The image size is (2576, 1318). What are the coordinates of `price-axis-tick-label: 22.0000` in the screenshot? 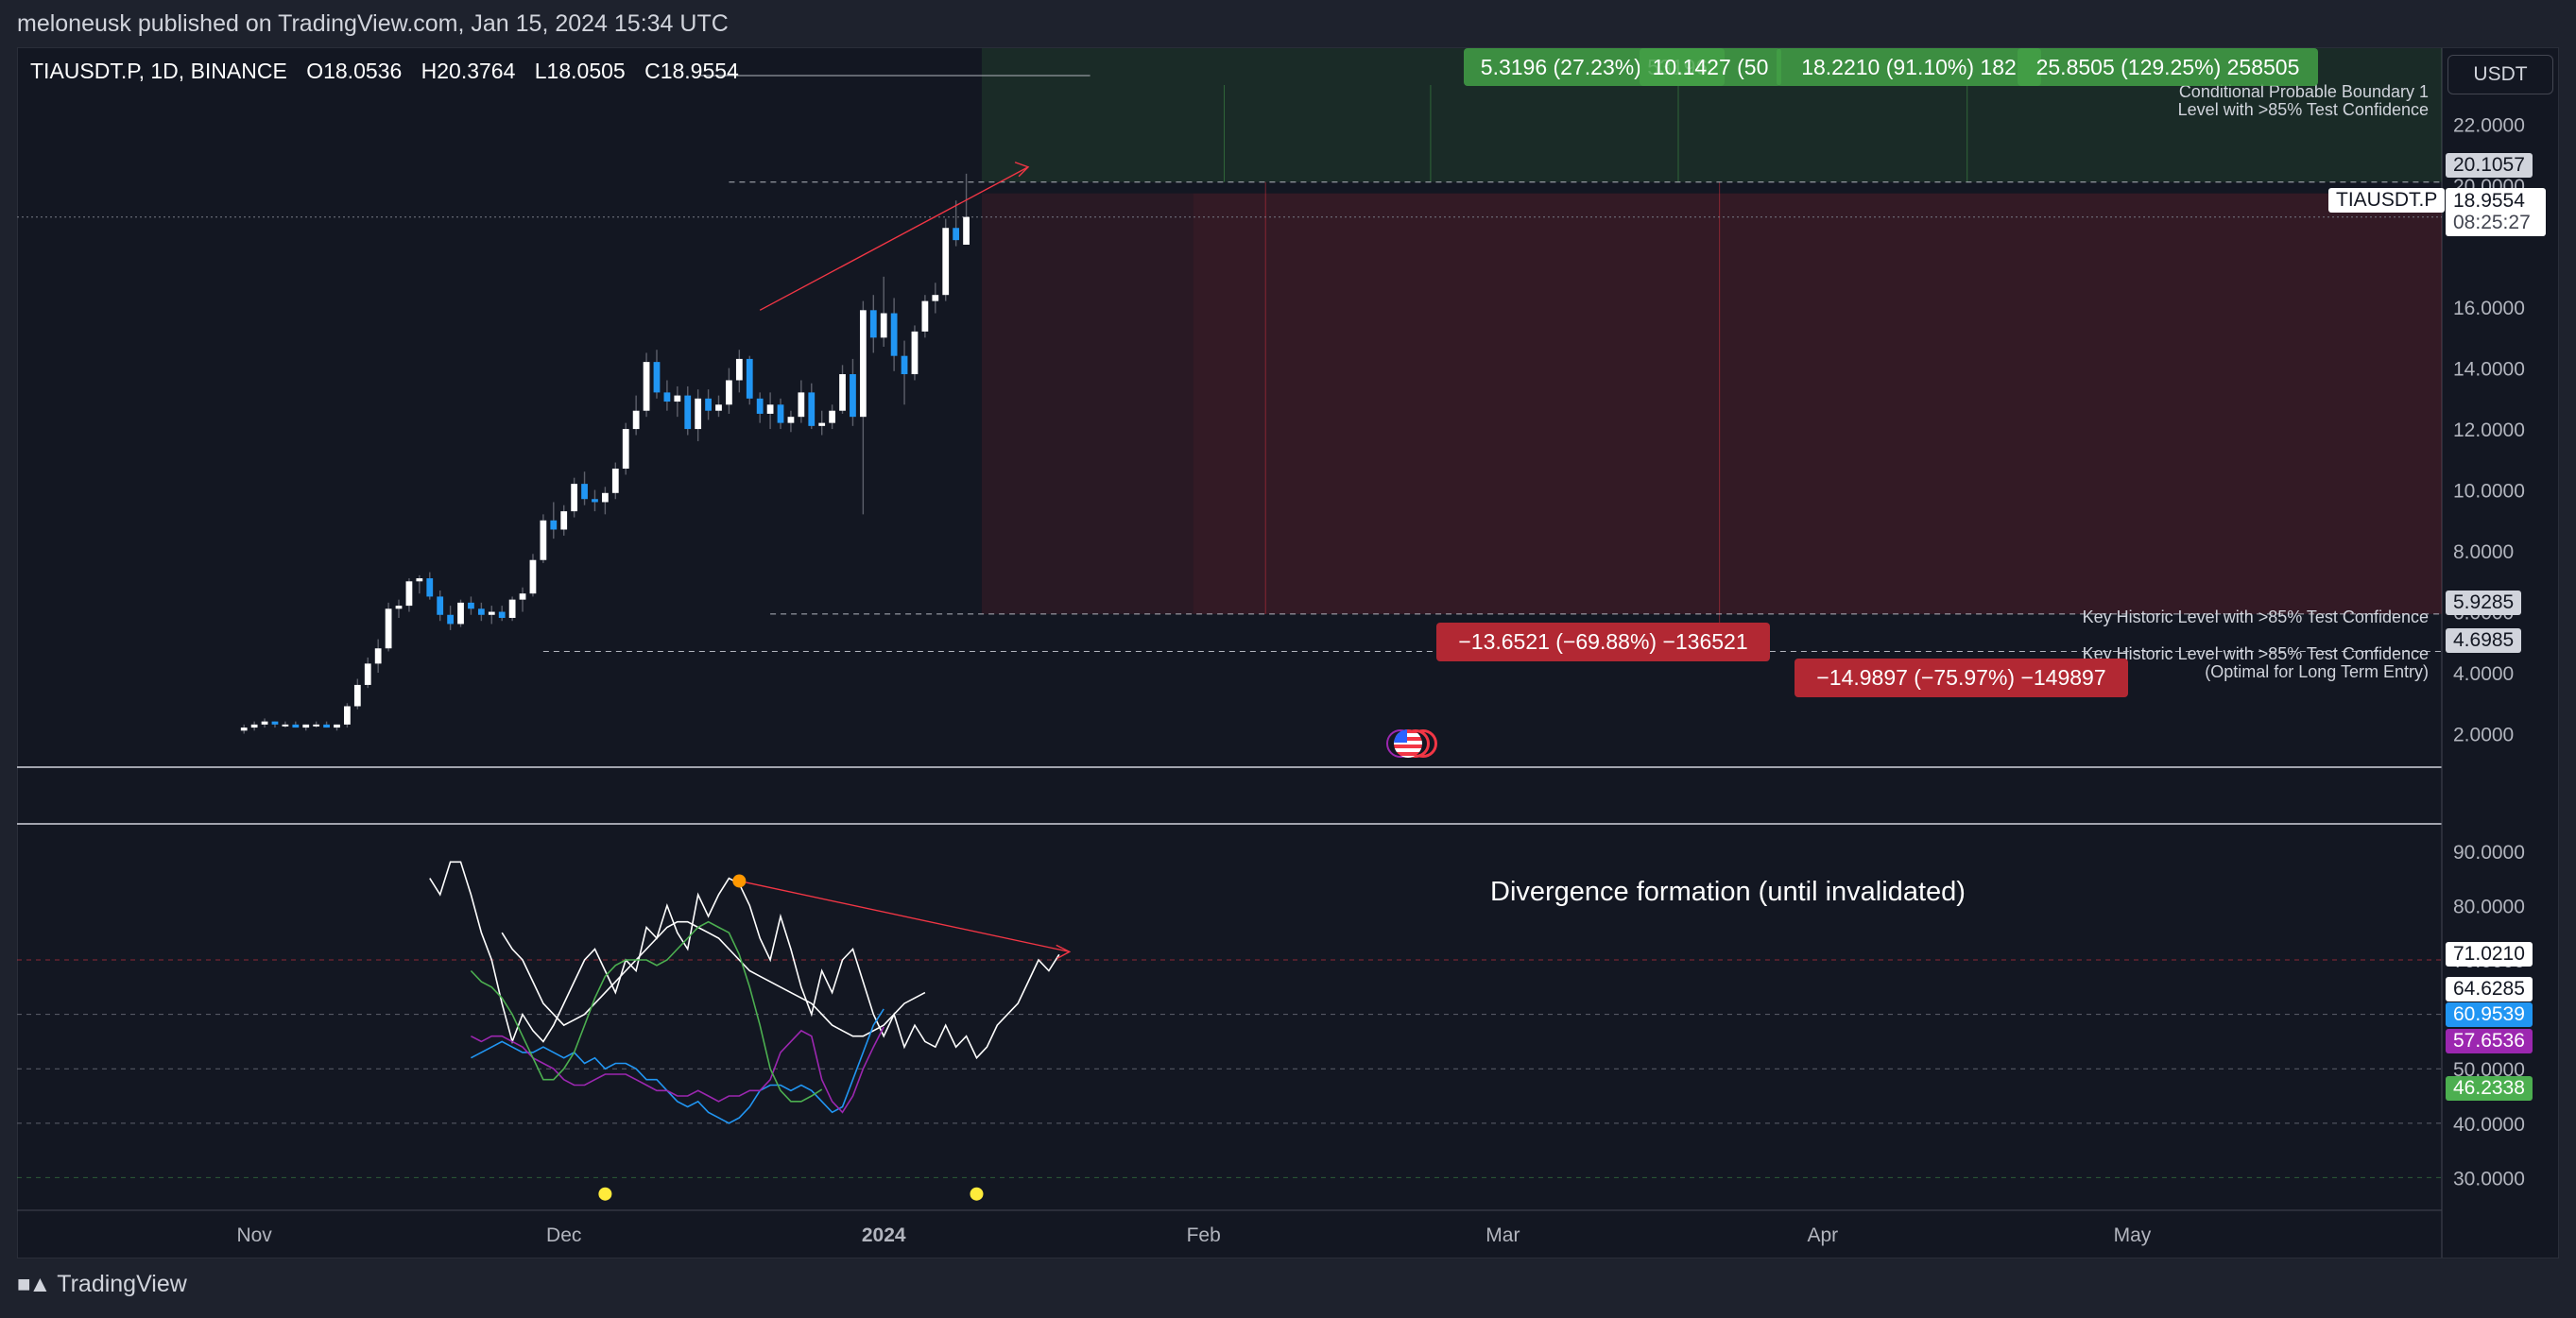 It's located at (2489, 126).